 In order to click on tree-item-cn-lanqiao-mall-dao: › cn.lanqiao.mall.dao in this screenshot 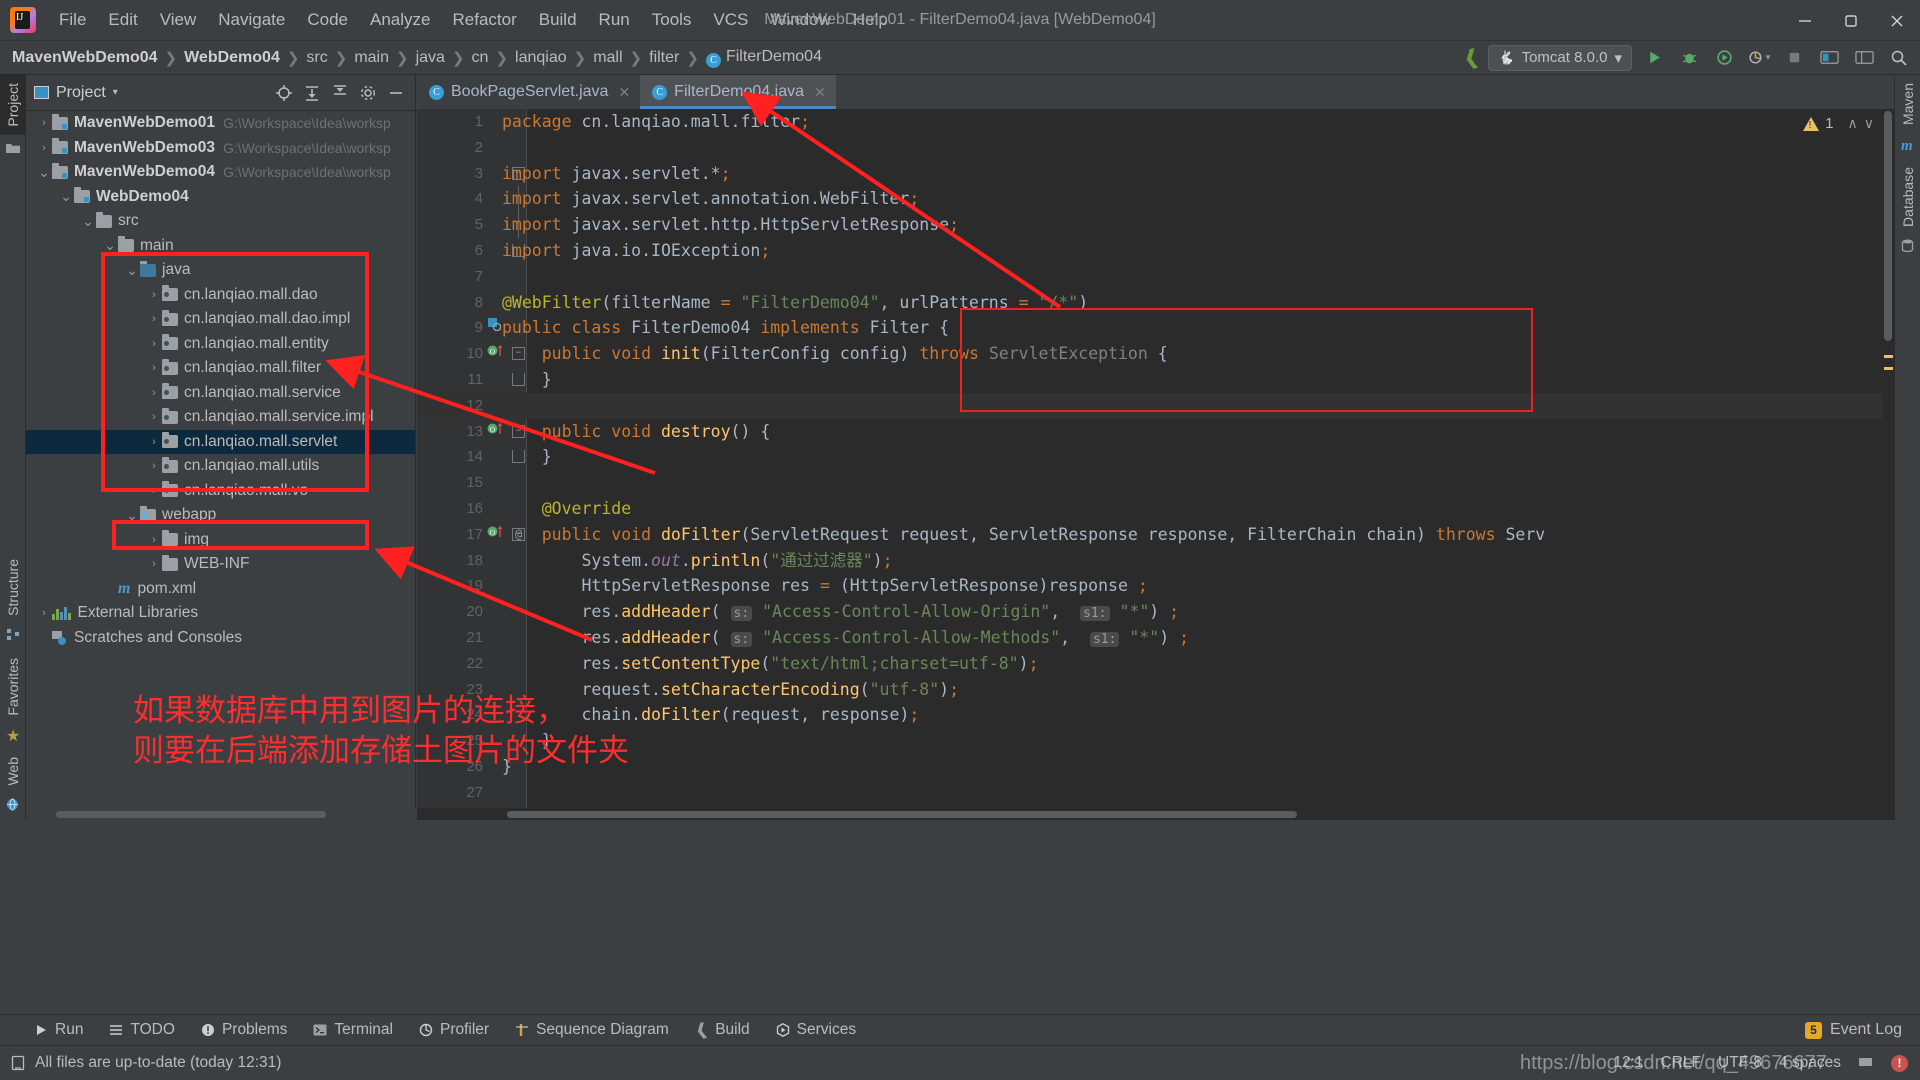, I will do `click(220, 295)`.